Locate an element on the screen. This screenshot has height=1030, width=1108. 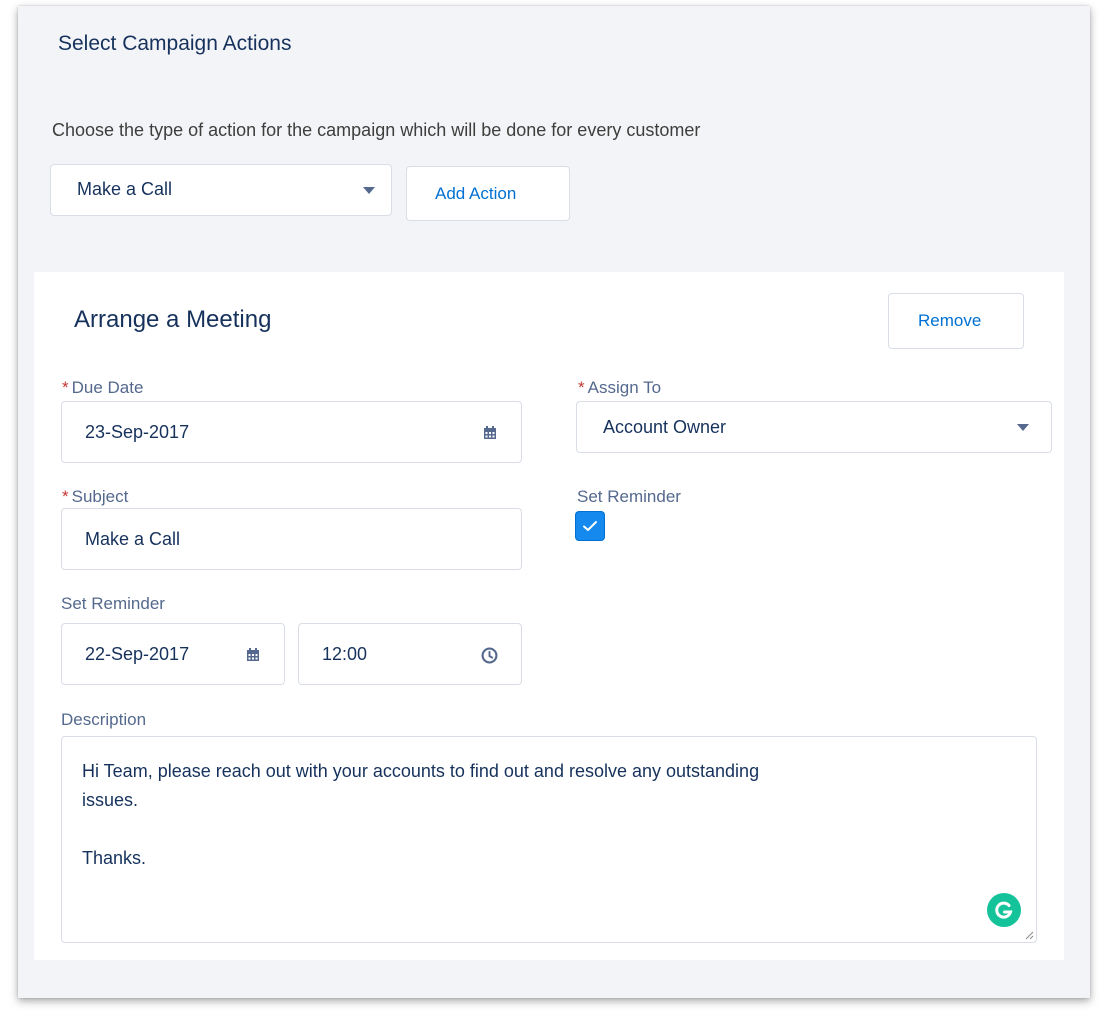
card-title: Arrange a Meeting is located at coordinates (173, 319).